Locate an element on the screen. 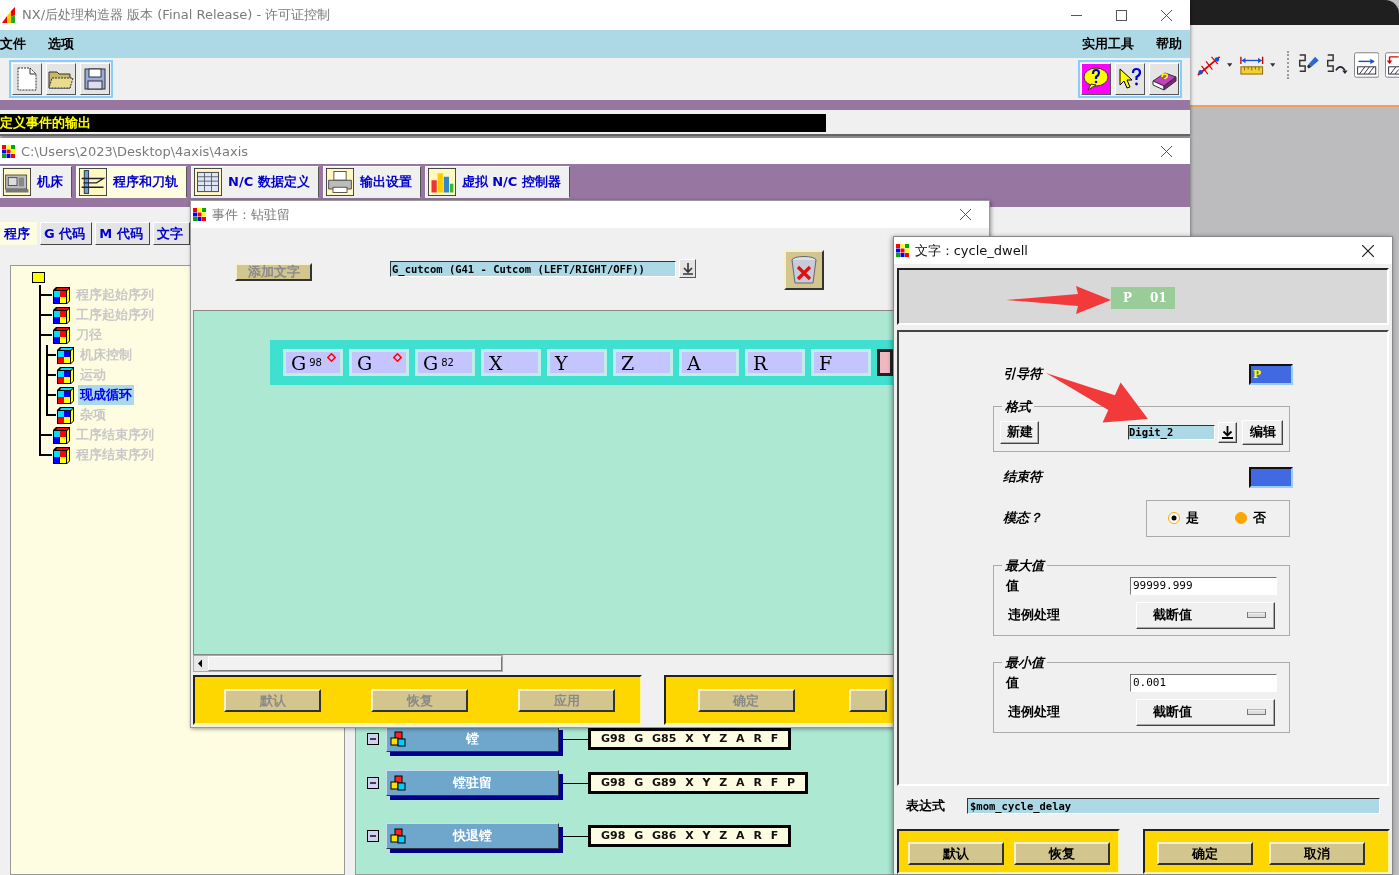 Image resolution: width=1399 pixels, height=875 pixels. printer-icon is located at coordinates (339, 182).